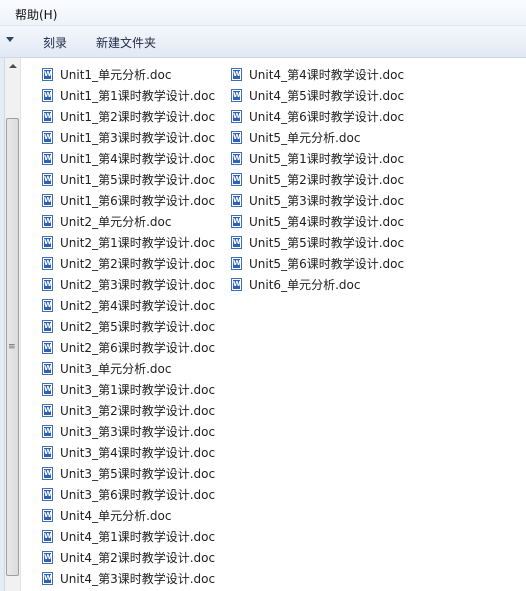 The image size is (526, 591). I want to click on file-item: Unit2_第3课时教学设计.doc, so click(127, 284).